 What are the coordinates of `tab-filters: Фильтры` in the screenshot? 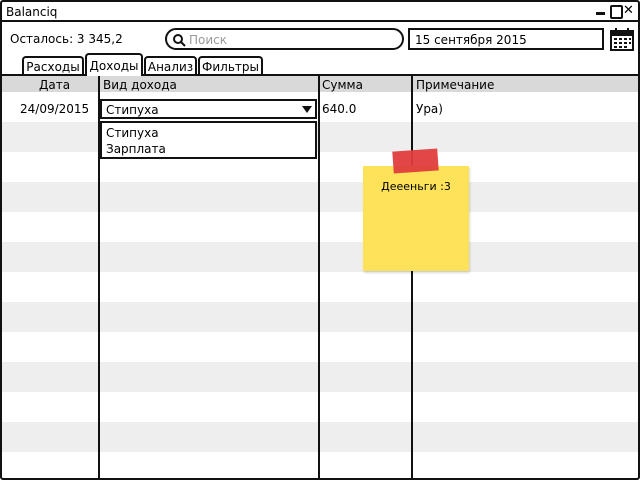 It's located at (230, 66).